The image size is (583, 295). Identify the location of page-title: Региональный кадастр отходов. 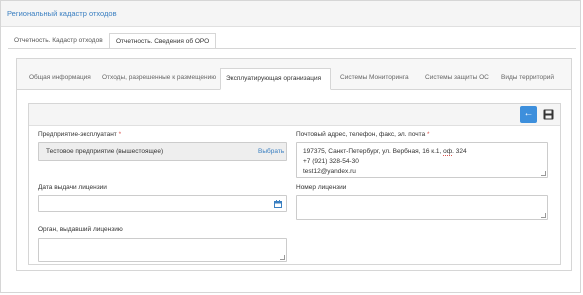
(62, 13).